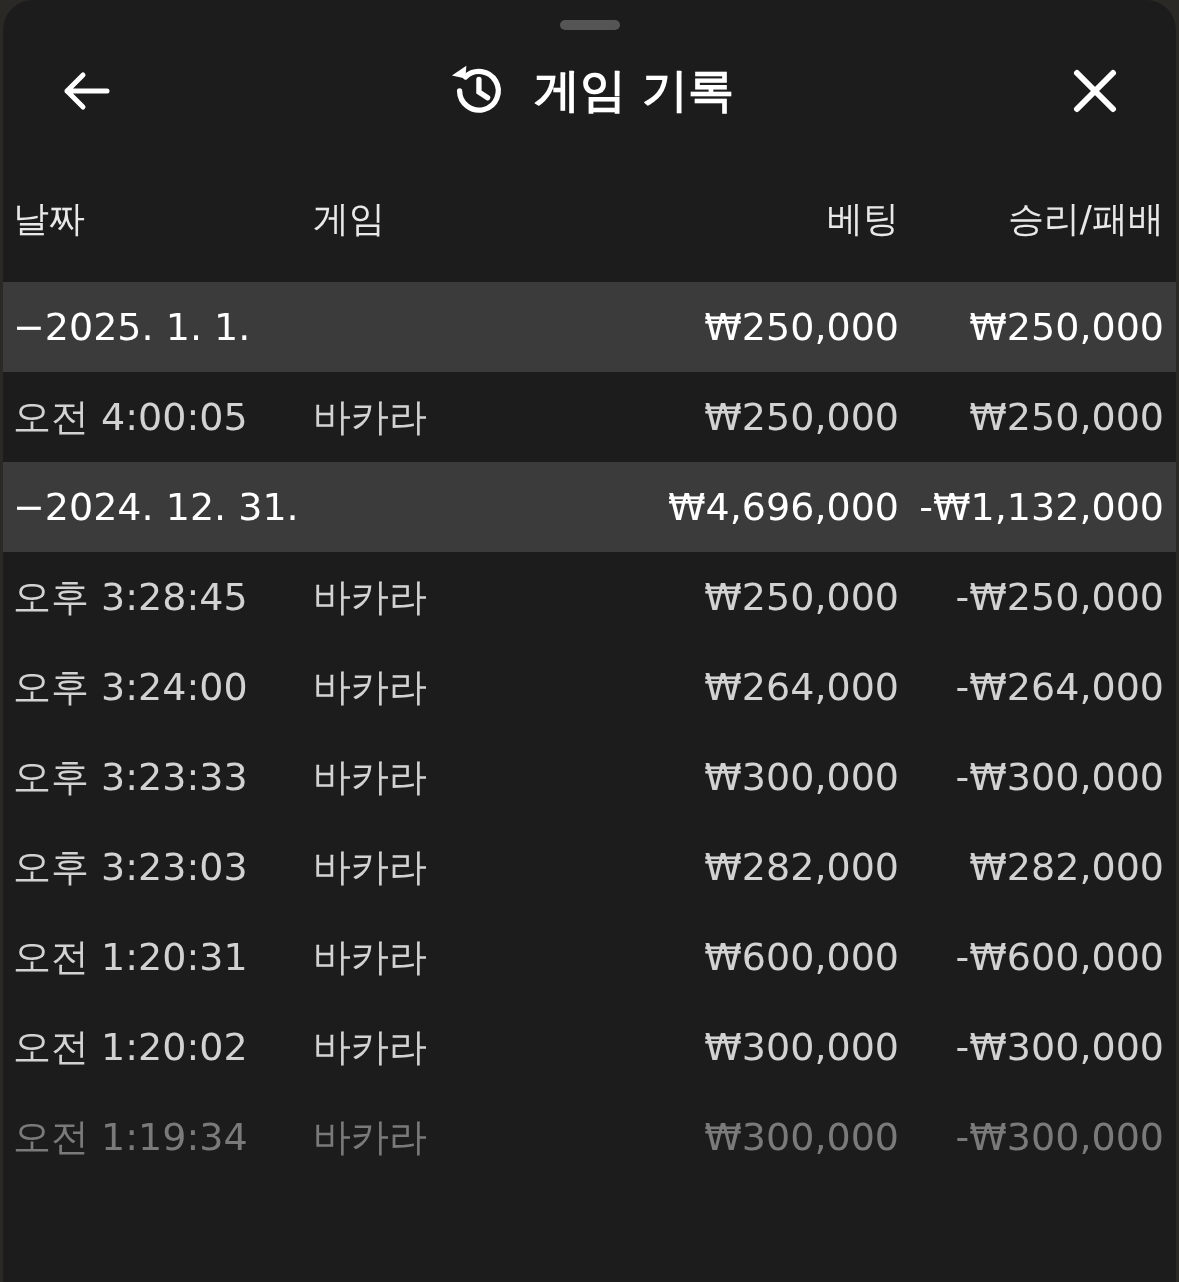 This screenshot has width=1179, height=1282. I want to click on time-cell-text: 오후 3:28:45, so click(131, 597).